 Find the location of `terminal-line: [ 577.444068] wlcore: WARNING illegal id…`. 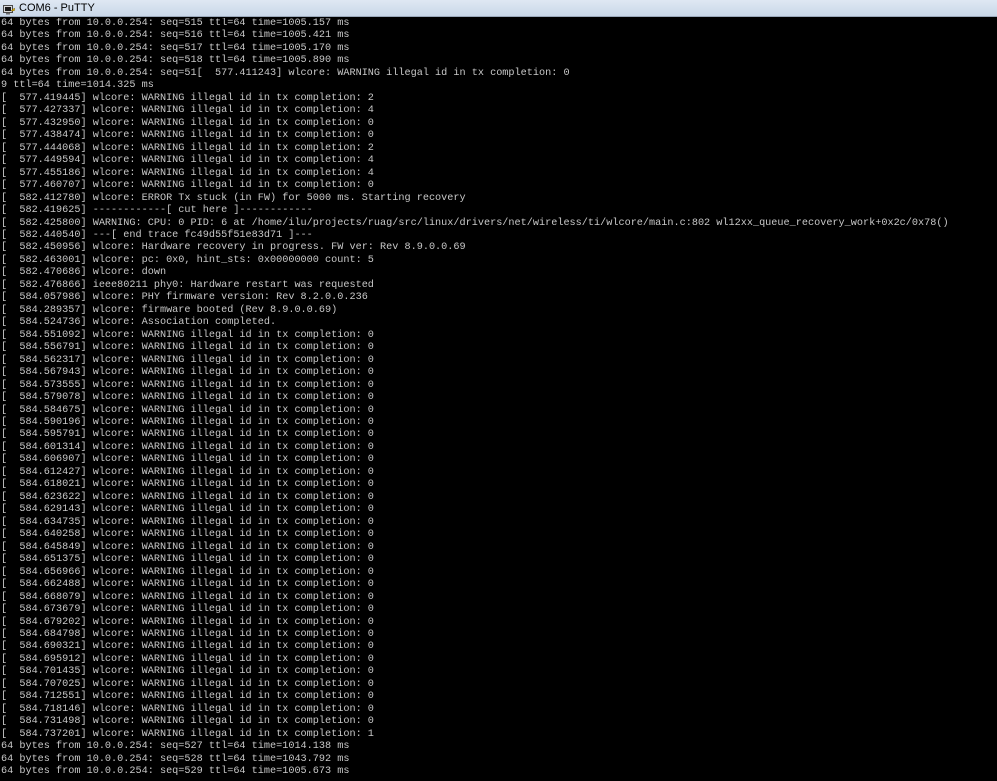

terminal-line: [ 577.444068] wlcore: WARNING illegal id… is located at coordinates (187, 148).